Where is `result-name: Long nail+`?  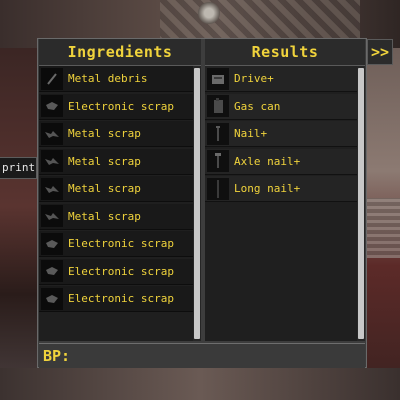 result-name: Long nail+ is located at coordinates (267, 188).